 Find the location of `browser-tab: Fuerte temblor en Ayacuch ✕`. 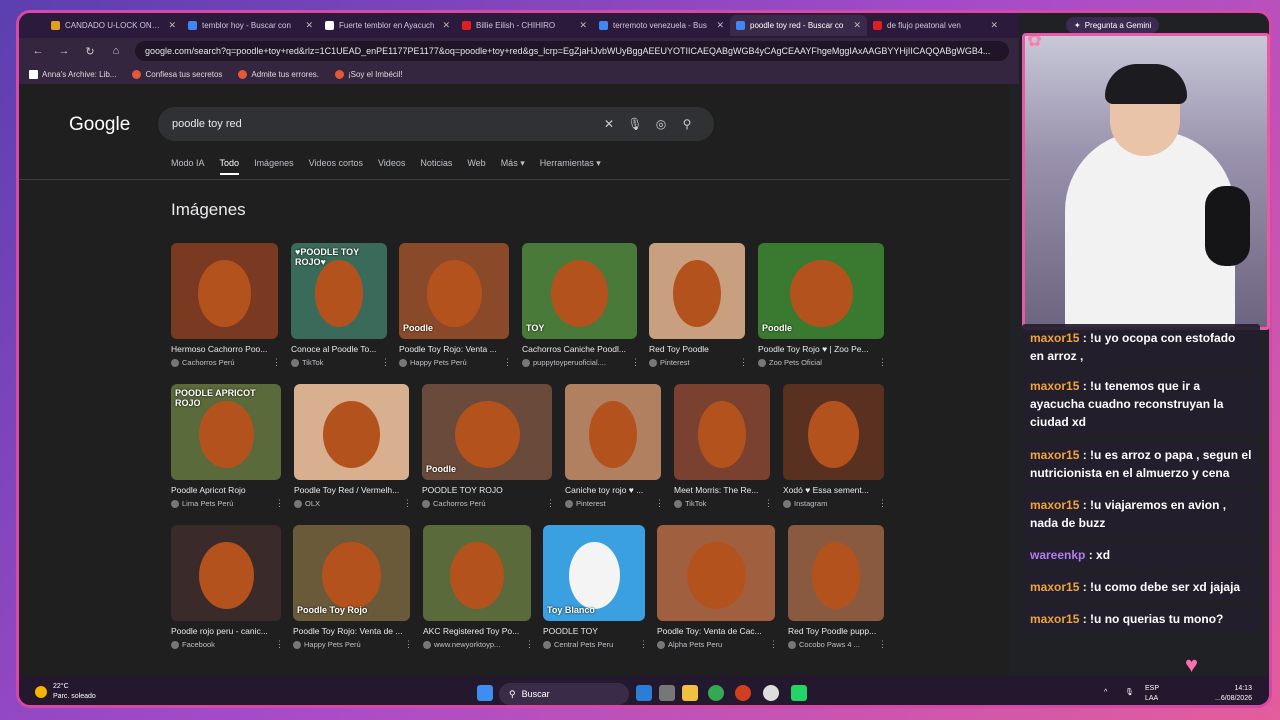

browser-tab: Fuerte temblor en Ayacuch ✕ is located at coordinates (387, 25).